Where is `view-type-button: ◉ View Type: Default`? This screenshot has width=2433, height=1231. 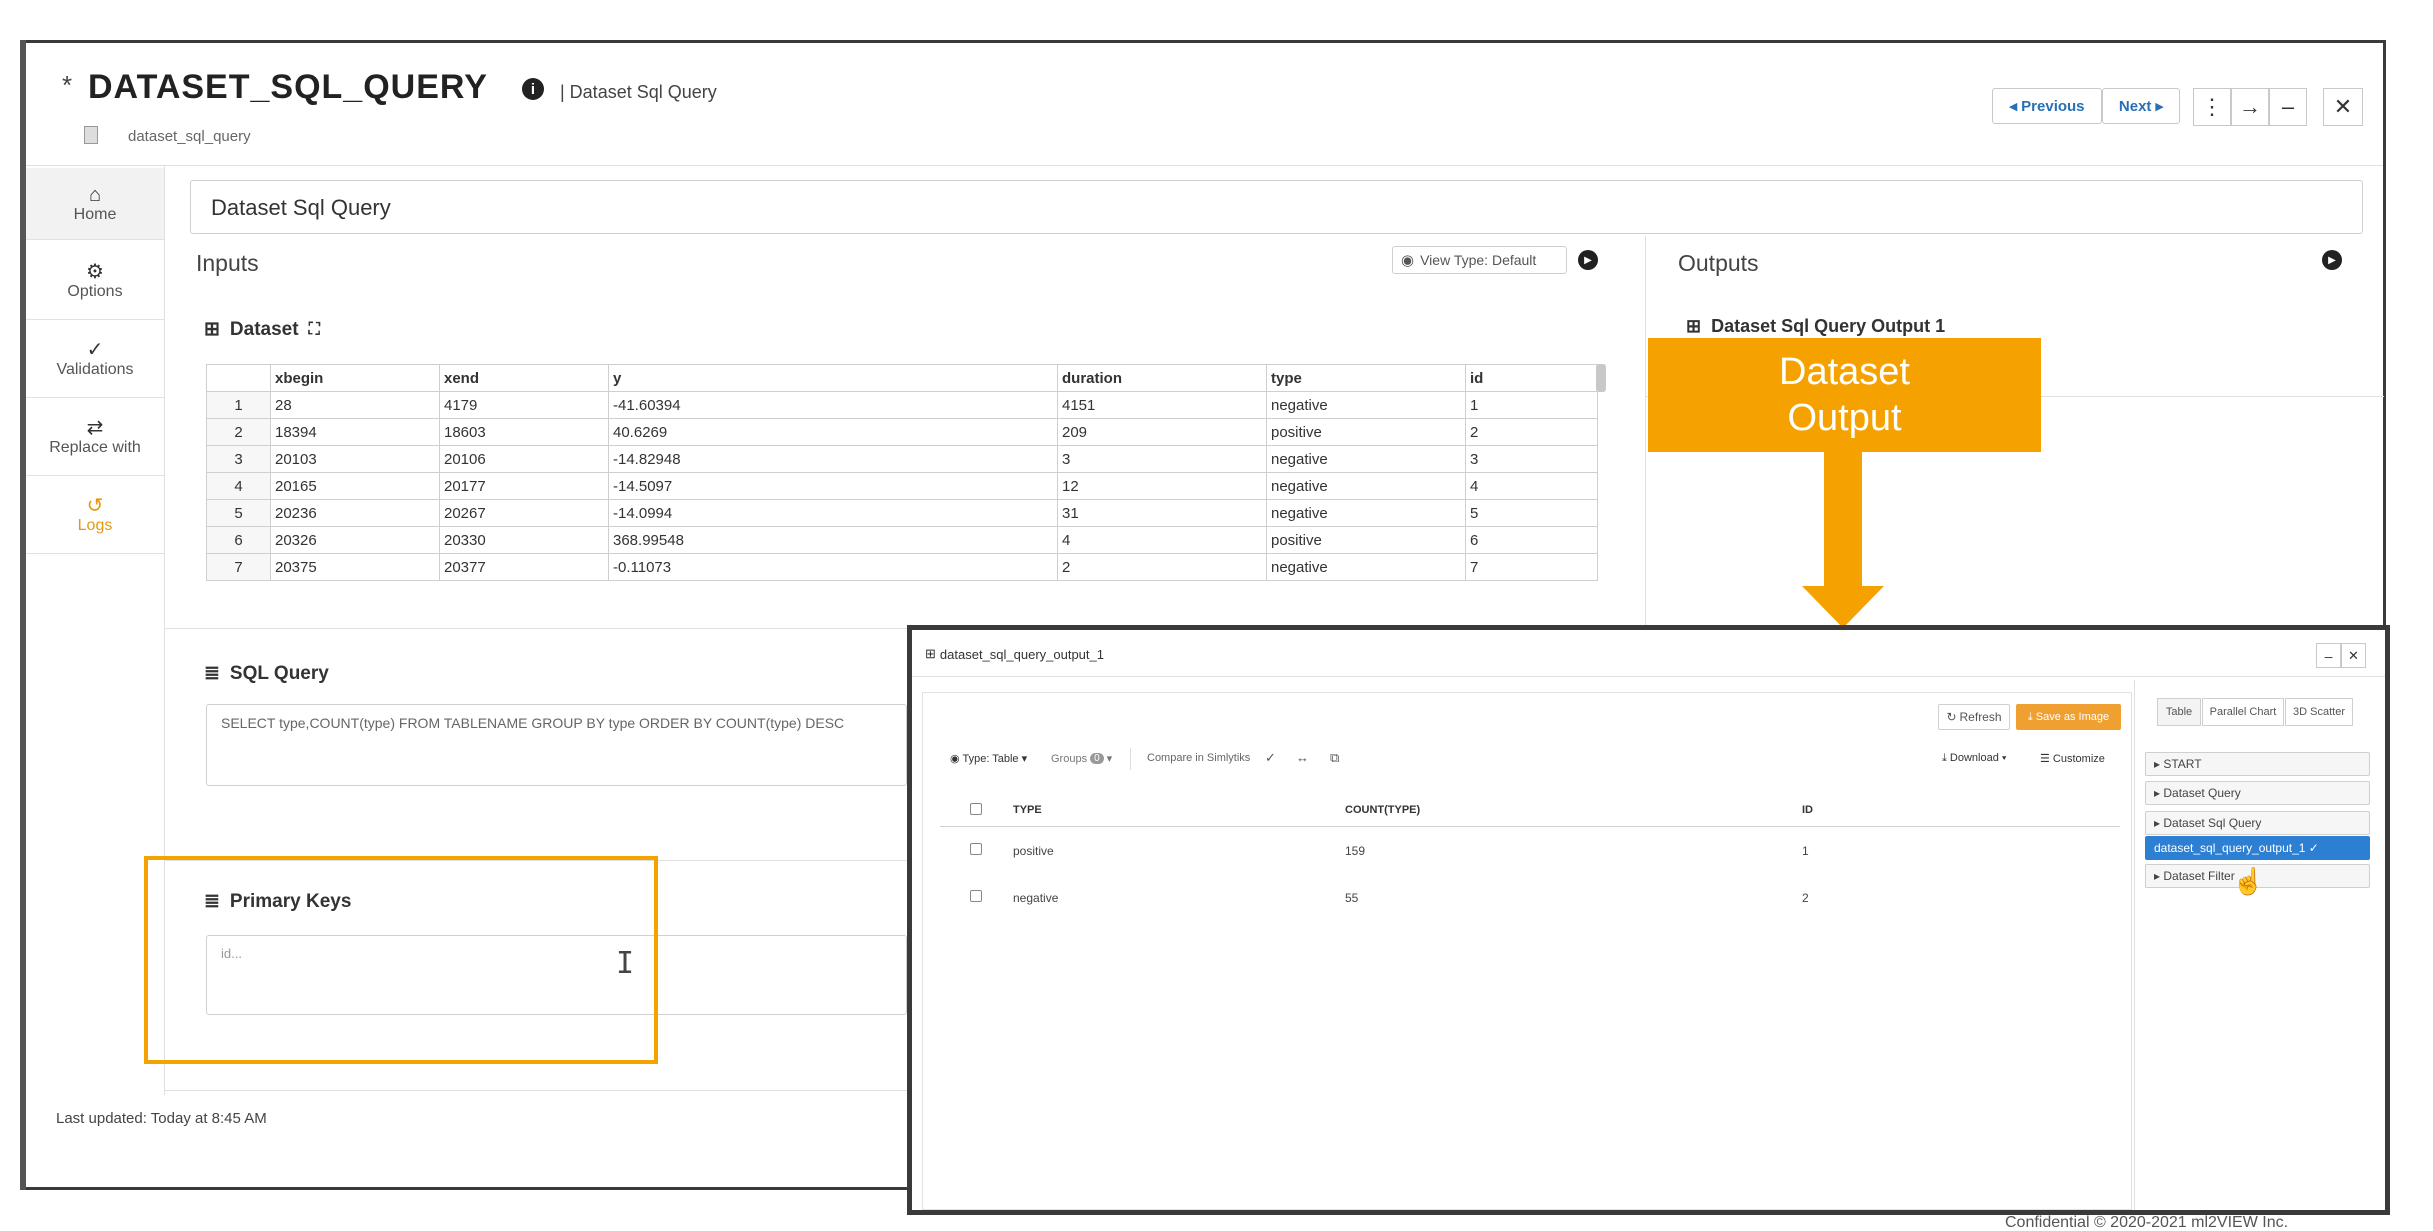 view-type-button: ◉ View Type: Default is located at coordinates (1479, 260).